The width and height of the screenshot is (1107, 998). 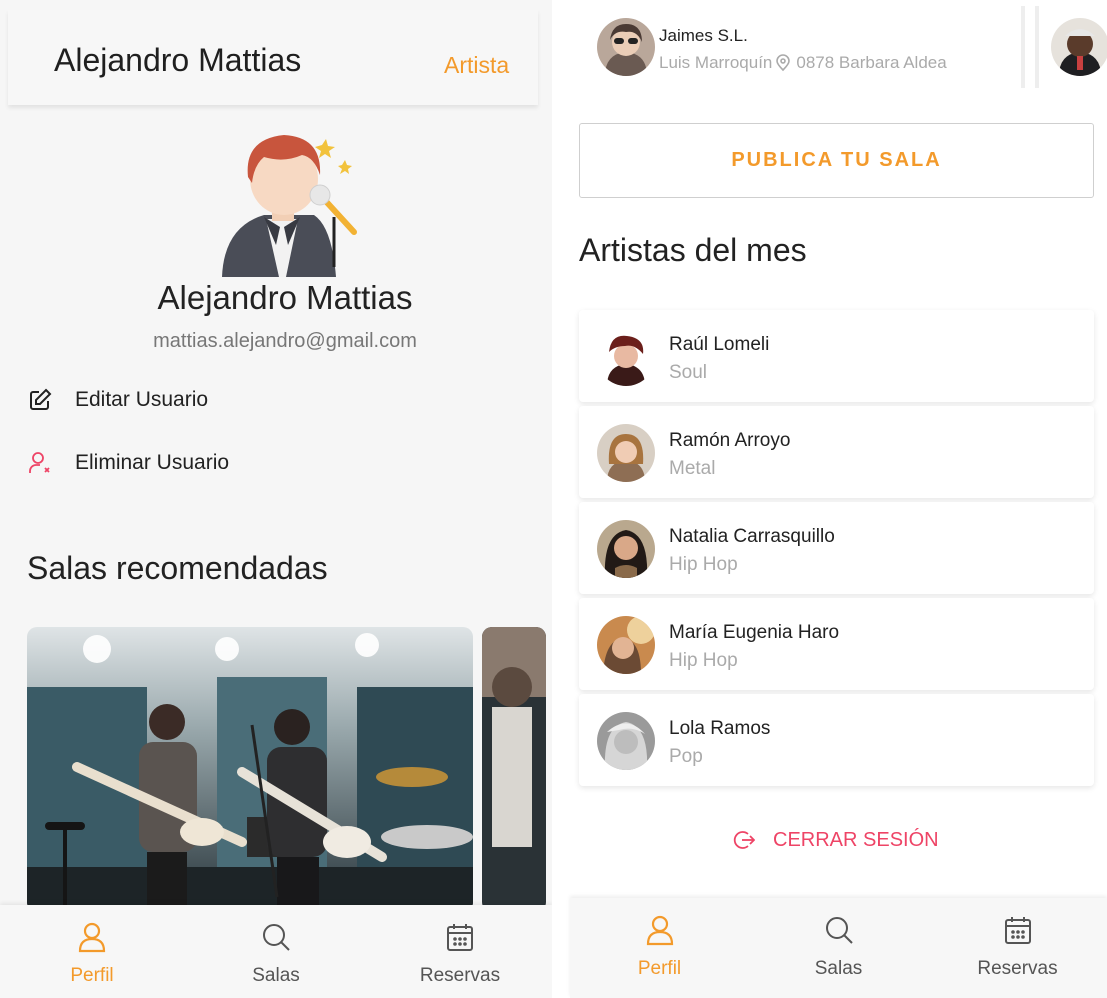 I want to click on location-pin-icon, so click(x=783, y=63).